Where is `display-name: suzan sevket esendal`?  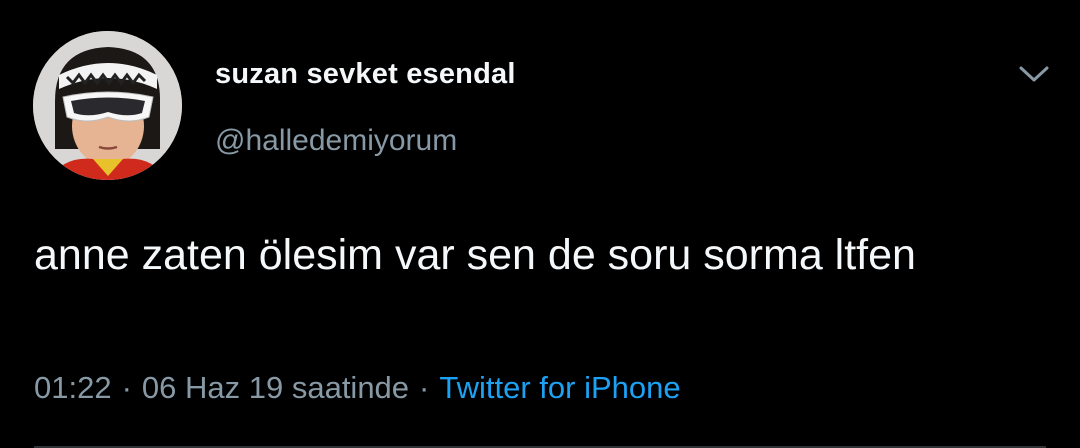
display-name: suzan sevket esendal is located at coordinates (365, 74).